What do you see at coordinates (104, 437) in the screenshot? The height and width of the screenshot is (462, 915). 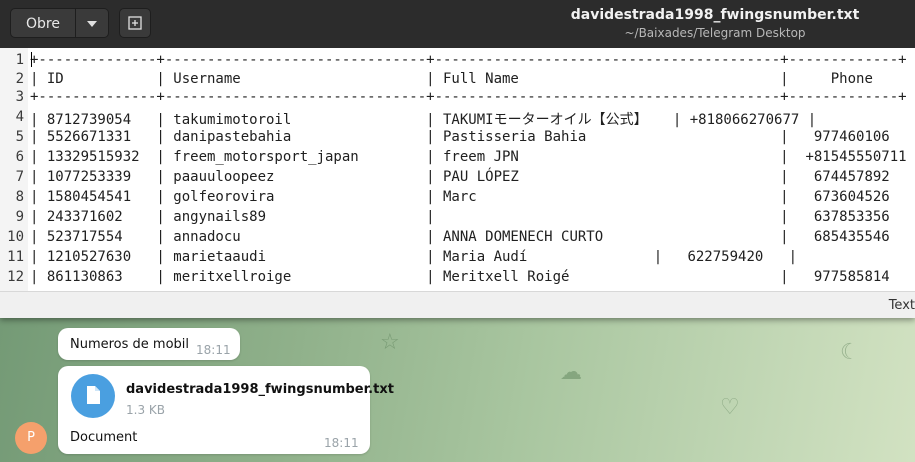 I see `message-text: Document` at bounding box center [104, 437].